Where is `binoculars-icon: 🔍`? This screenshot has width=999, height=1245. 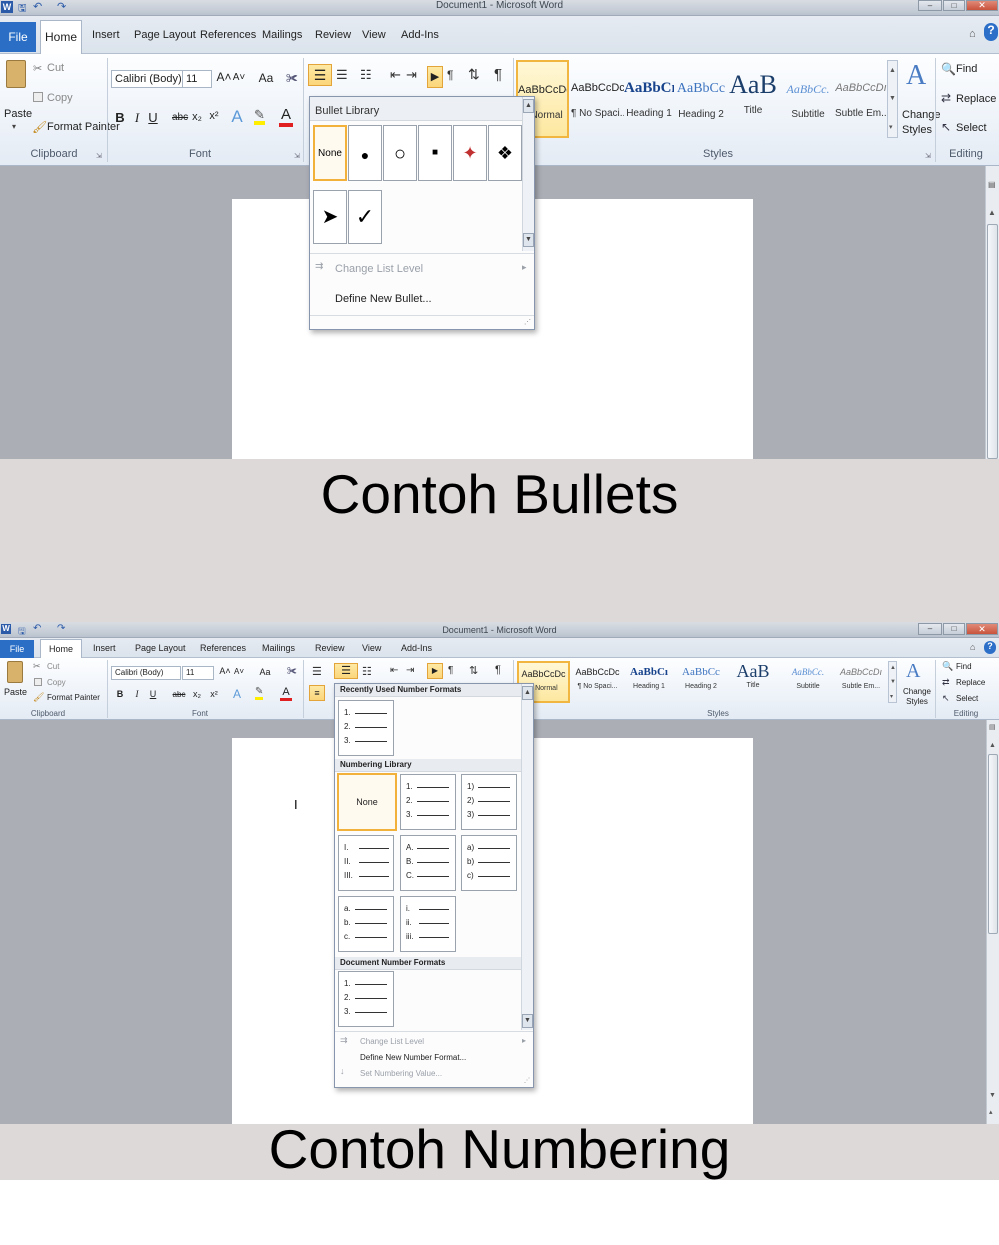
binoculars-icon: 🔍 is located at coordinates (948, 69).